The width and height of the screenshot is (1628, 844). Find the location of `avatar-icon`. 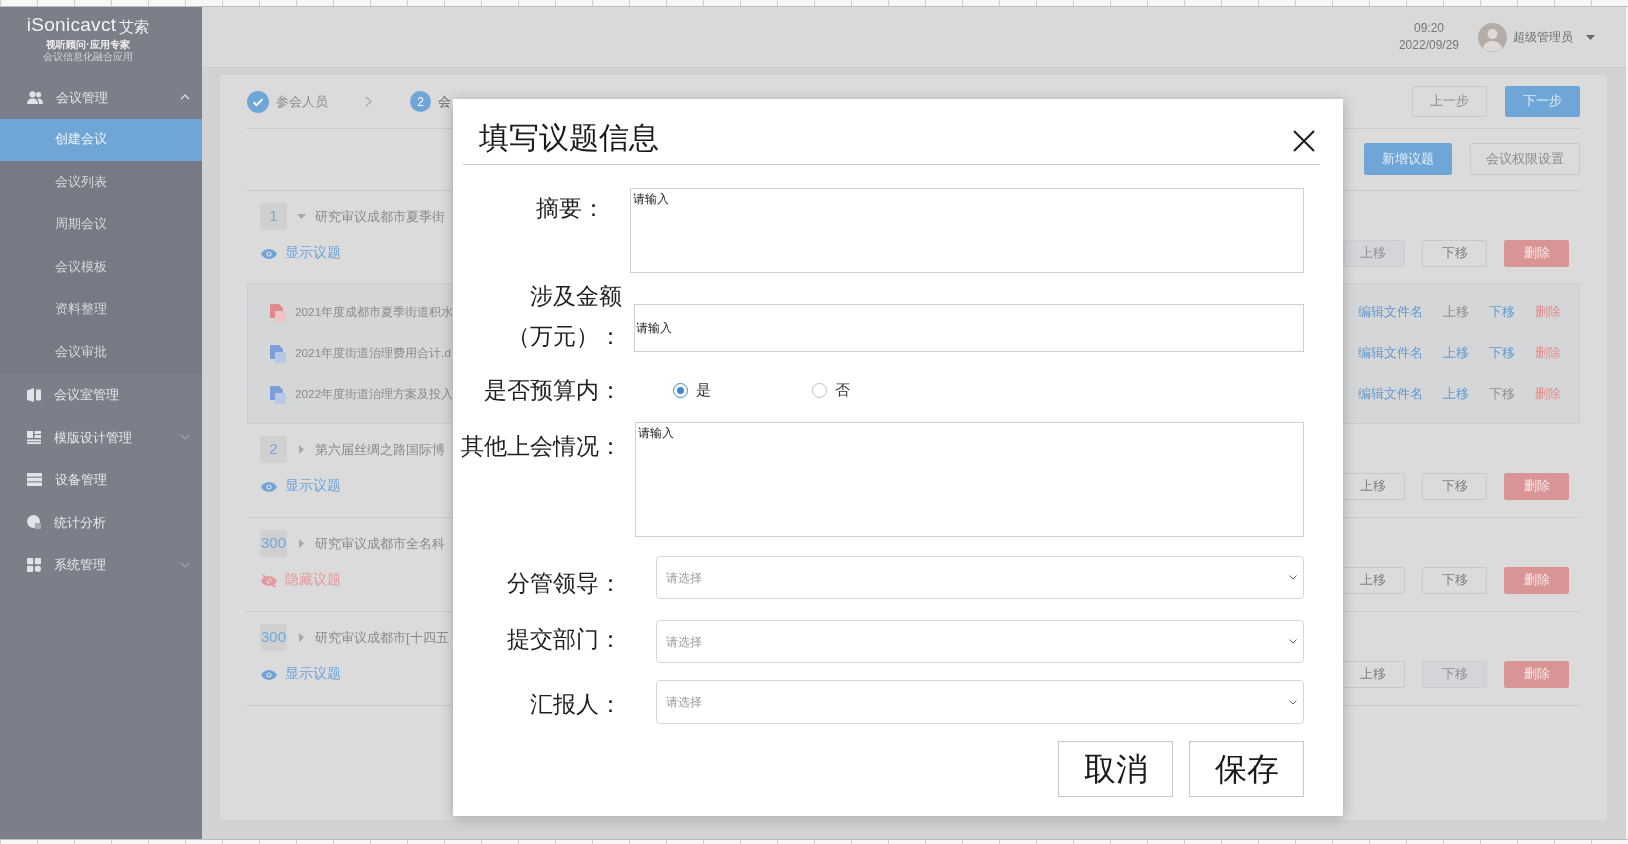

avatar-icon is located at coordinates (1492, 37).